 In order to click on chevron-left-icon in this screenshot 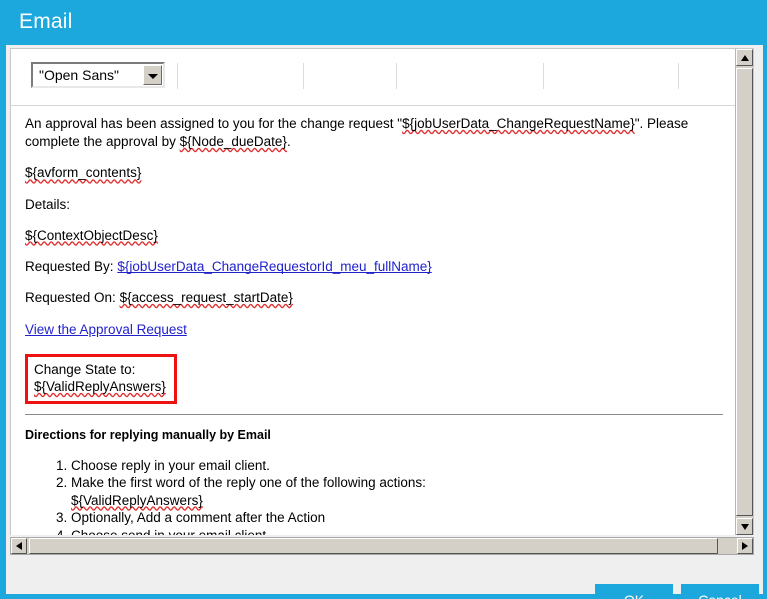, I will do `click(19, 546)`.